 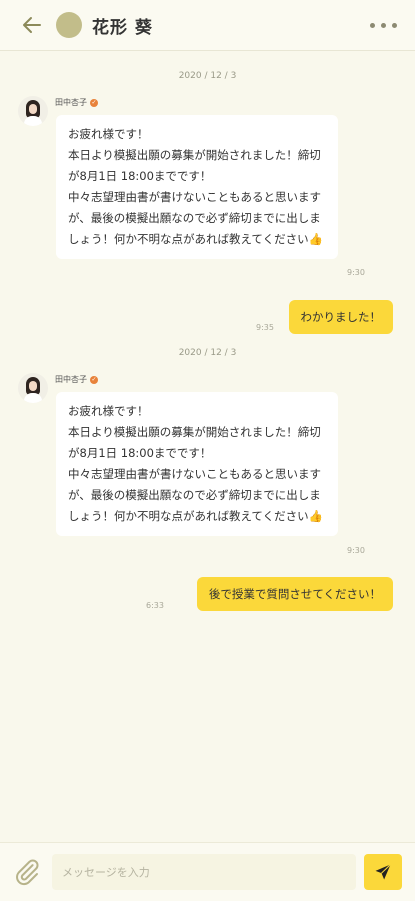 I want to click on paper-plane-icon, so click(x=383, y=872).